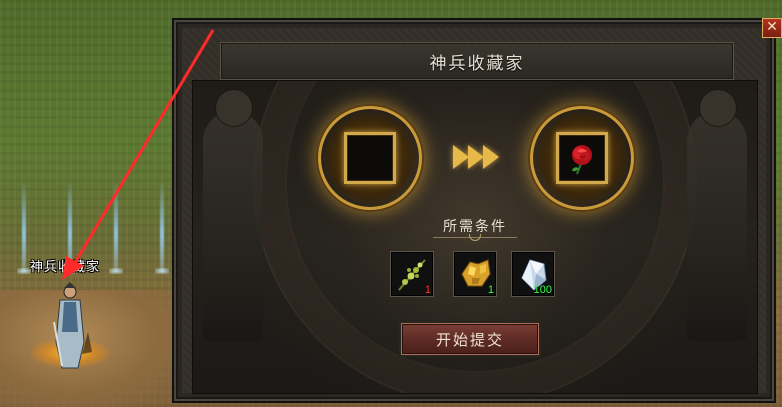  I want to click on dialog-title: 神兵收藏家, so click(477, 63).